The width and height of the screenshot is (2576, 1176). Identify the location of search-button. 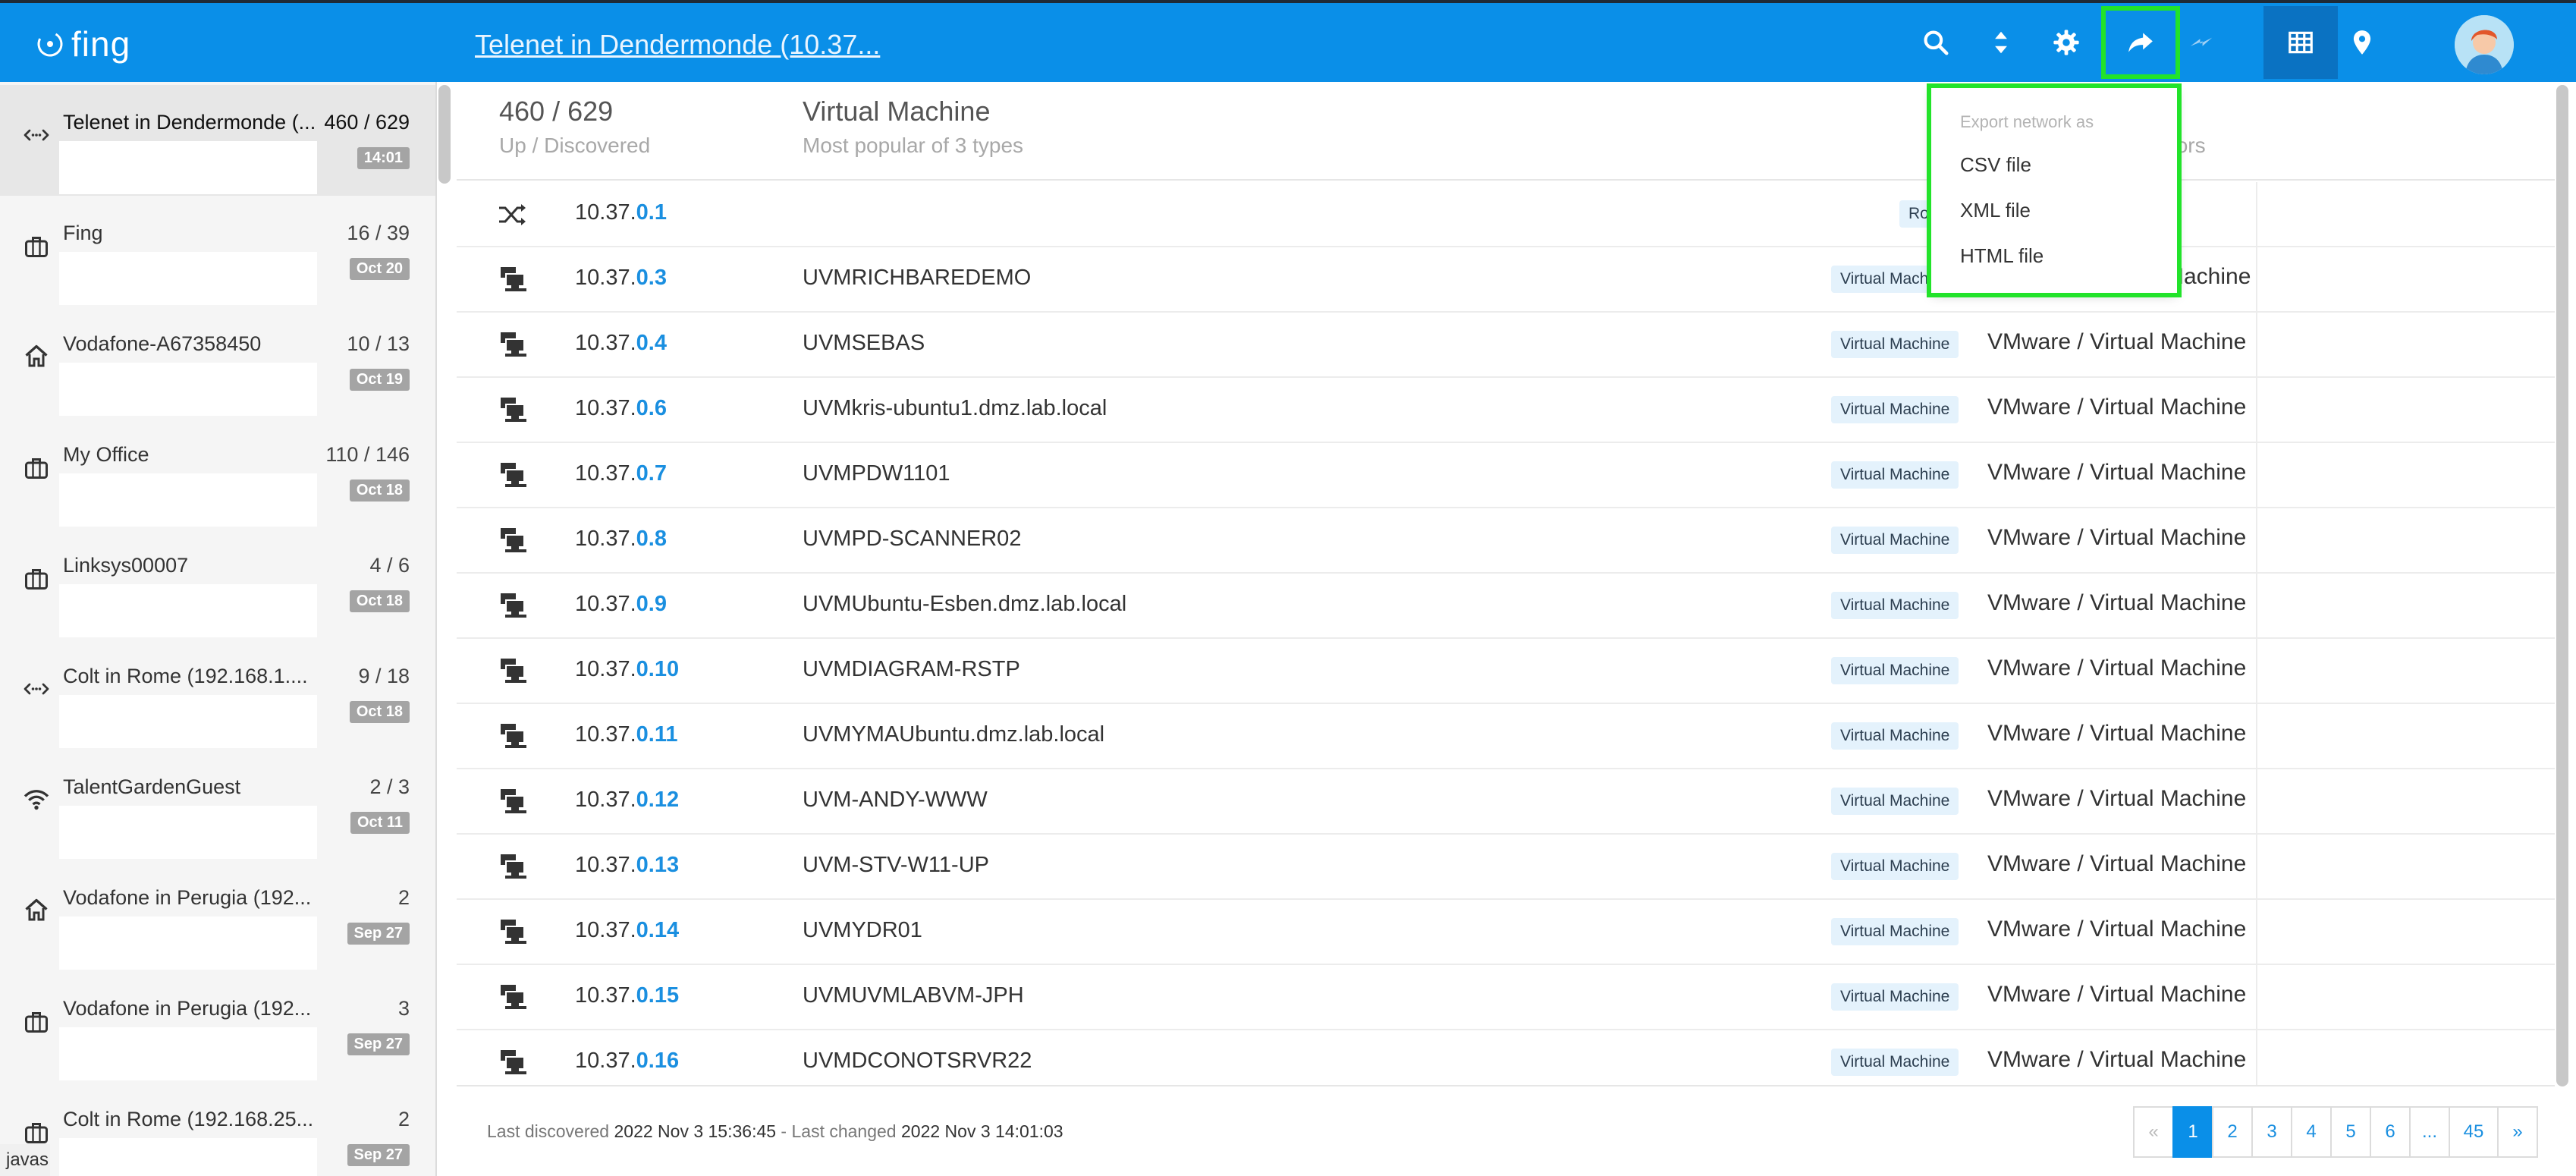
(1936, 42).